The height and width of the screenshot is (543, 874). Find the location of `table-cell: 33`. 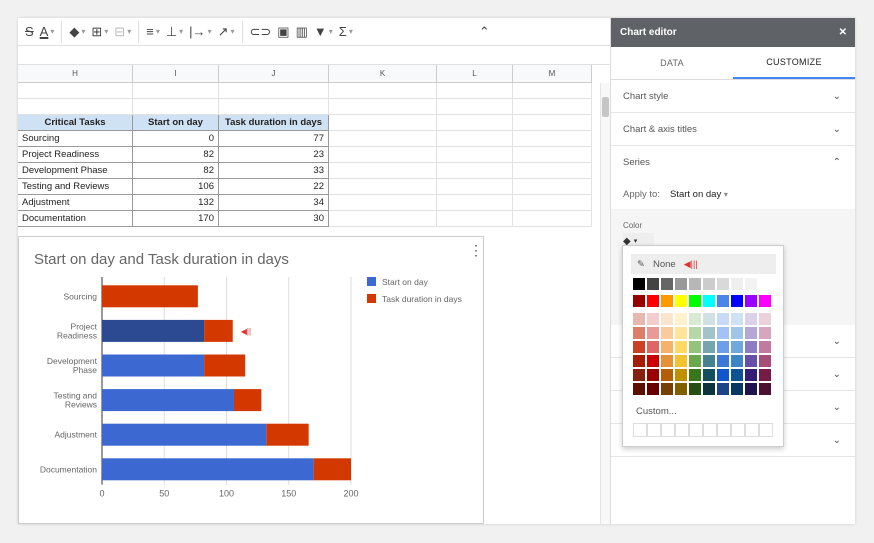

table-cell: 33 is located at coordinates (274, 171).